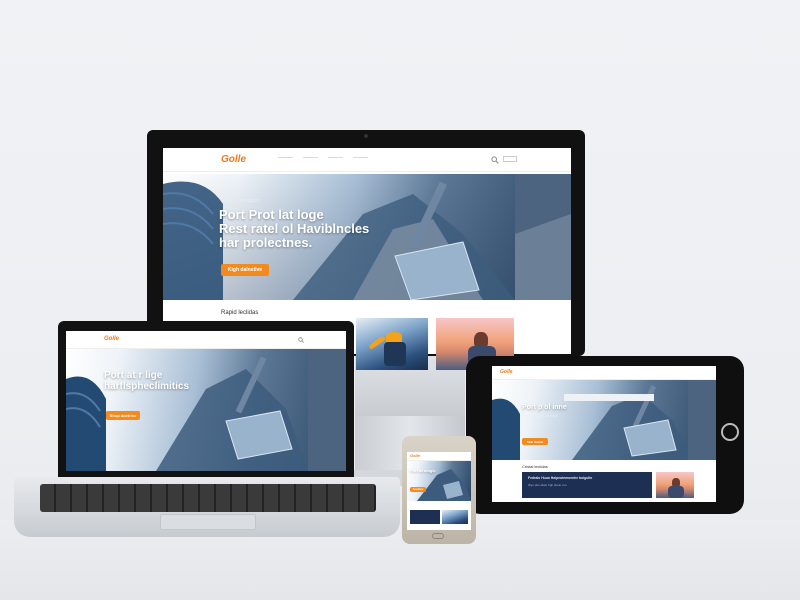 The height and width of the screenshot is (600, 800). I want to click on phone-card-dark, so click(425, 517).